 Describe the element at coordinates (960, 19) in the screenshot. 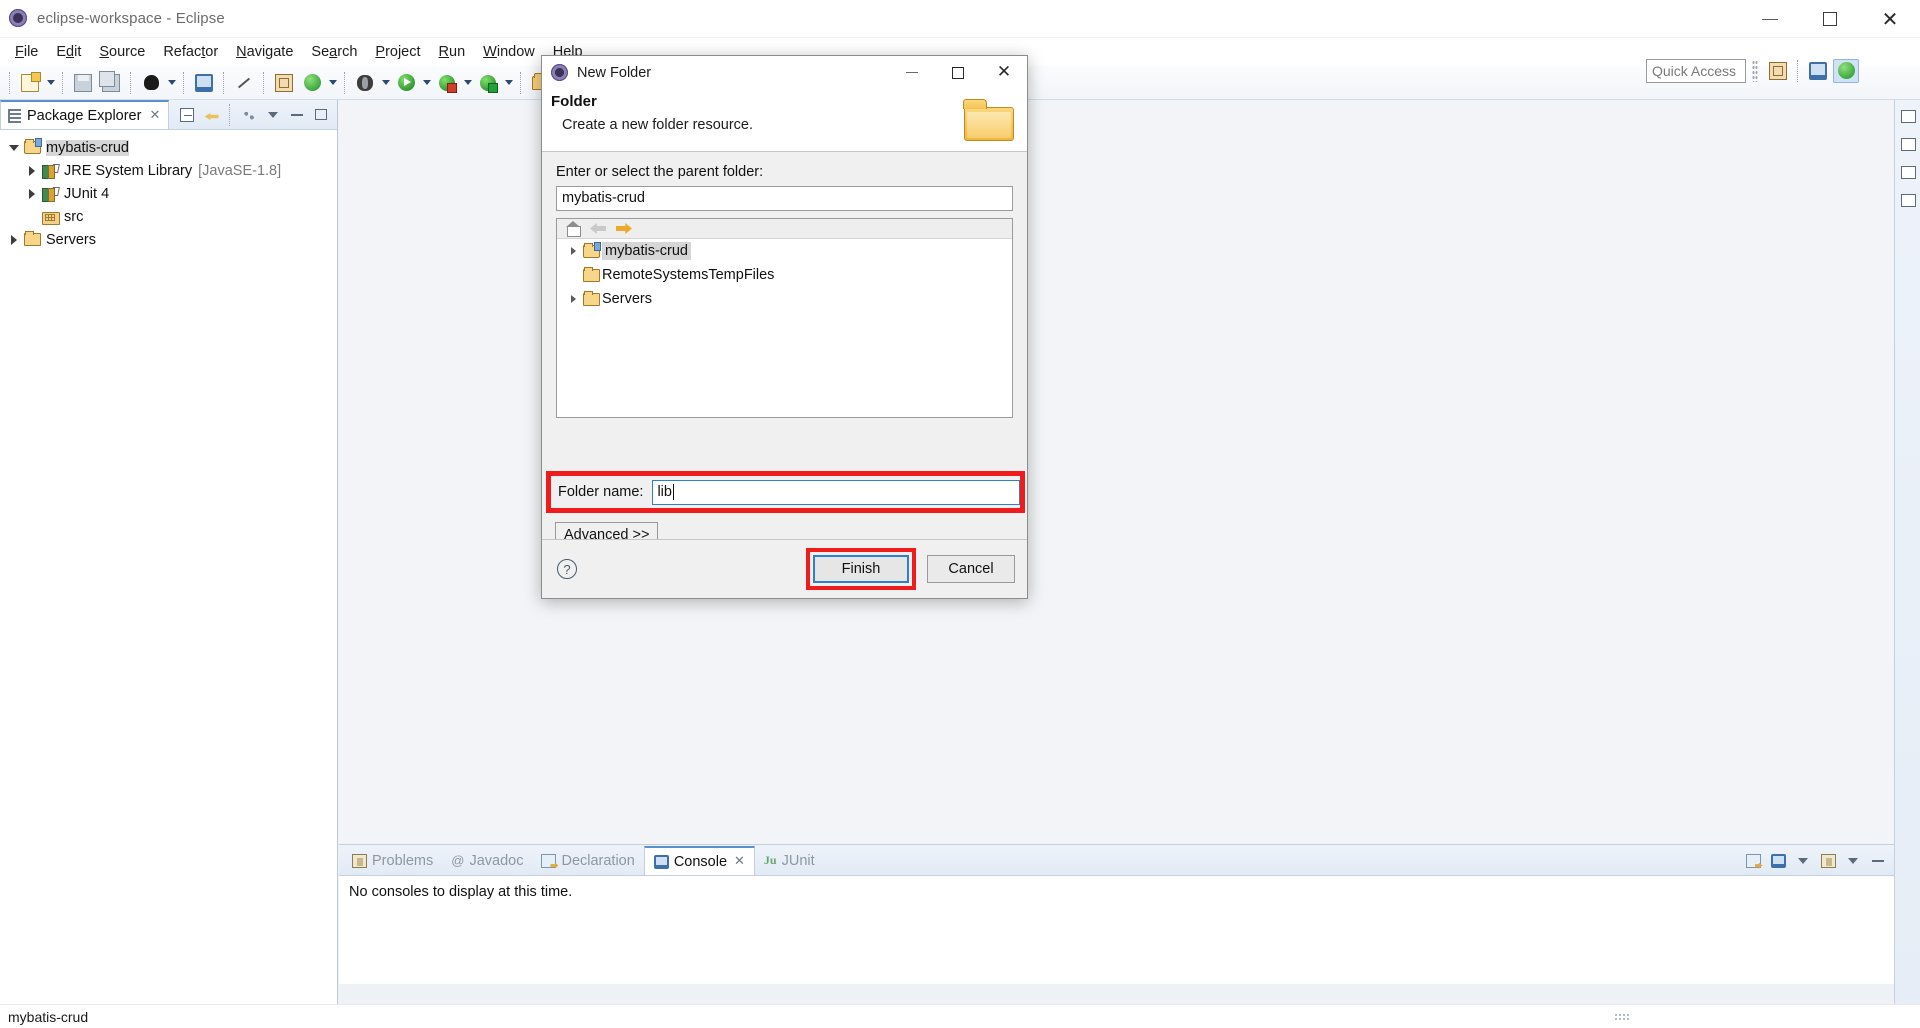

I see `window-titlebar: eclipse-workspace - Eclipse ✕` at that location.